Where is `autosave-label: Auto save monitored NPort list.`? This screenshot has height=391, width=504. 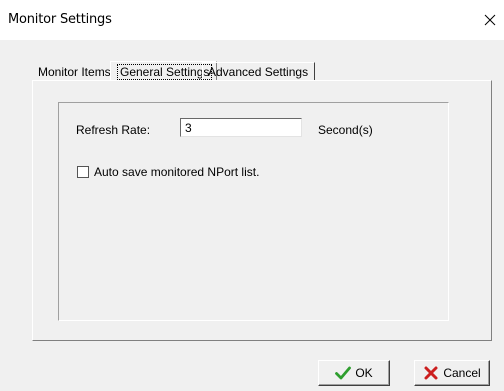
autosave-label: Auto save monitored NPort list. is located at coordinates (176, 172).